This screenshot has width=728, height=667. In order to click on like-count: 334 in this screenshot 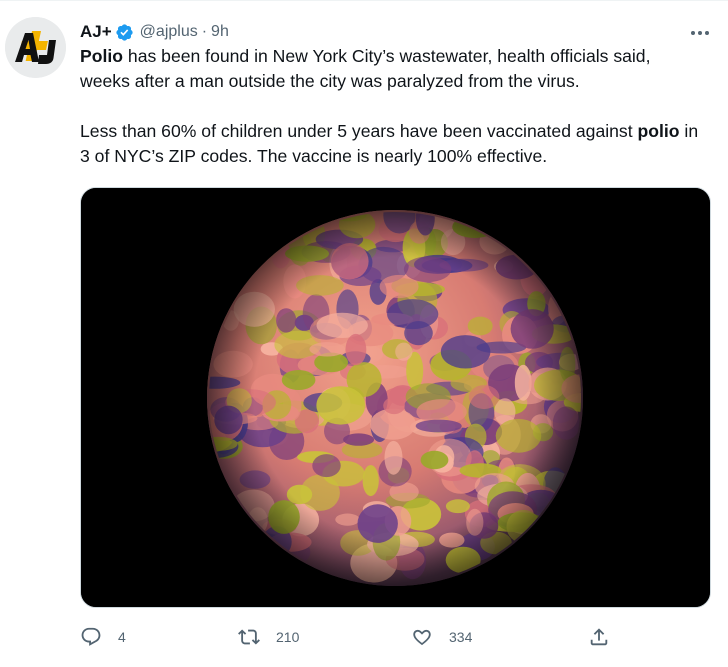, I will do `click(461, 637)`.